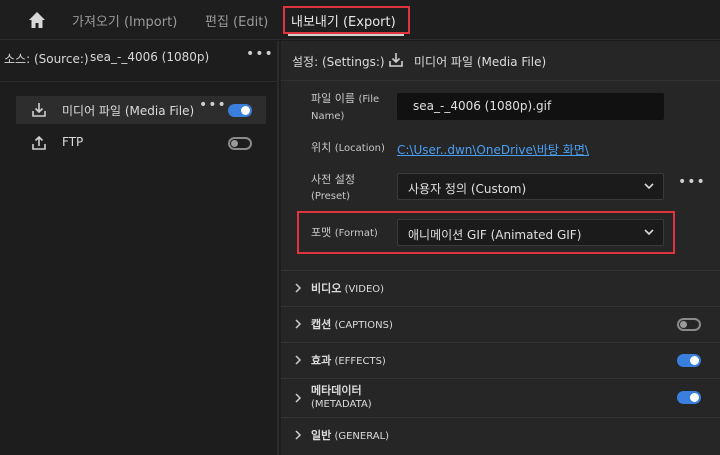 Image resolution: width=720 pixels, height=455 pixels. I want to click on destination-label: FTP, so click(73, 142).